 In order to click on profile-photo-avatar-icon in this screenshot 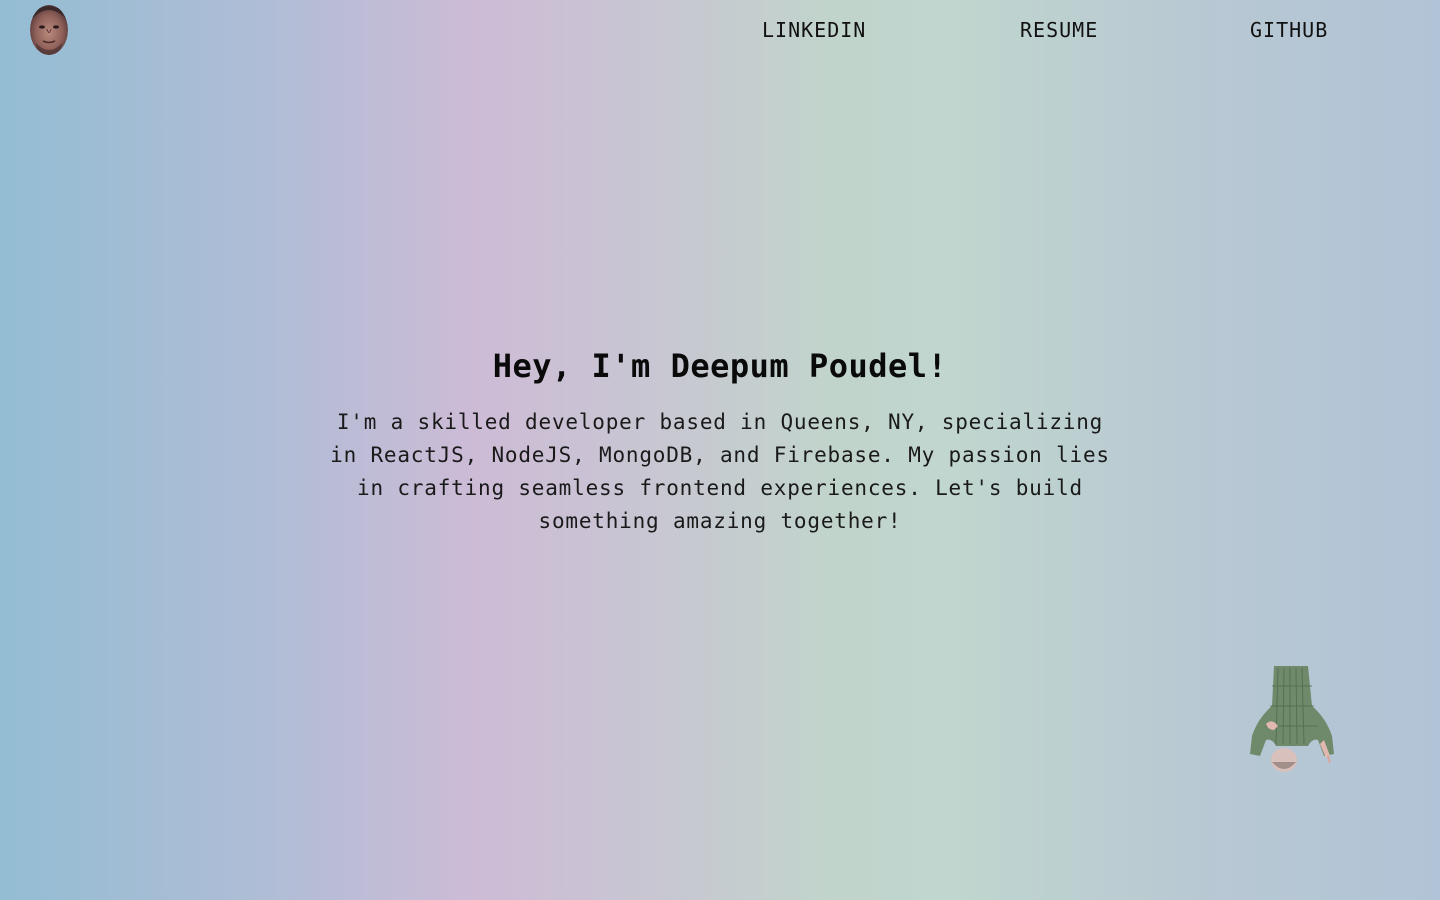, I will do `click(49, 30)`.